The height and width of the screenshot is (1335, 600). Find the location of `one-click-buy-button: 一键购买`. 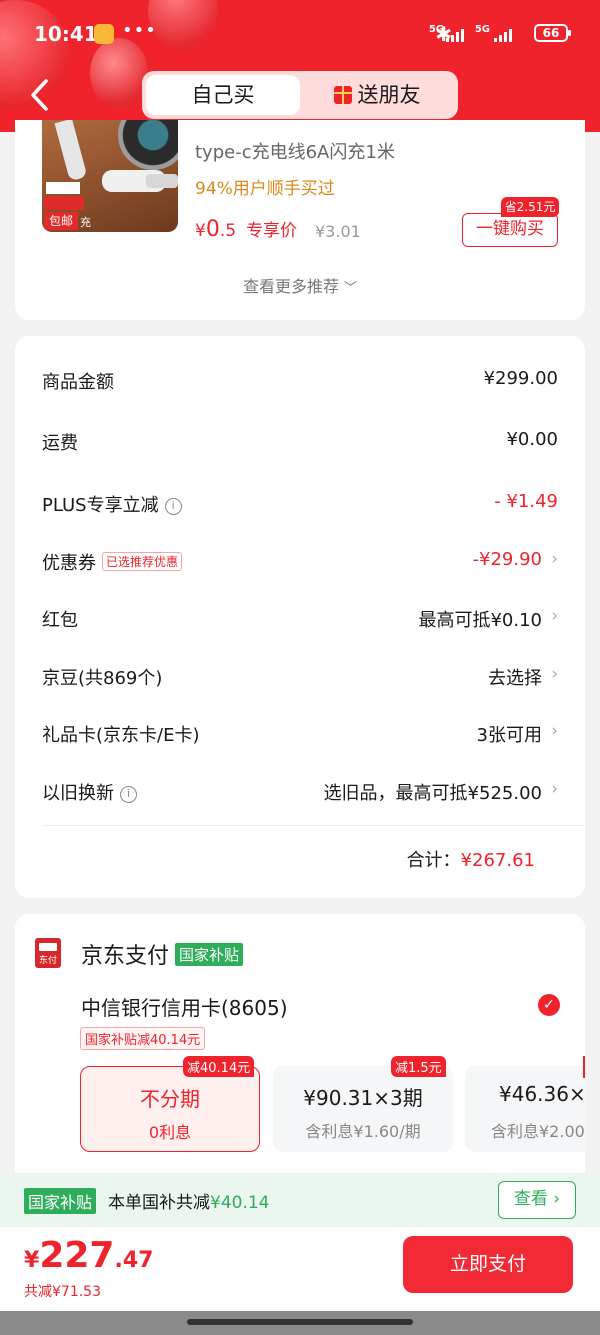

one-click-buy-button: 一键购买 is located at coordinates (510, 230).